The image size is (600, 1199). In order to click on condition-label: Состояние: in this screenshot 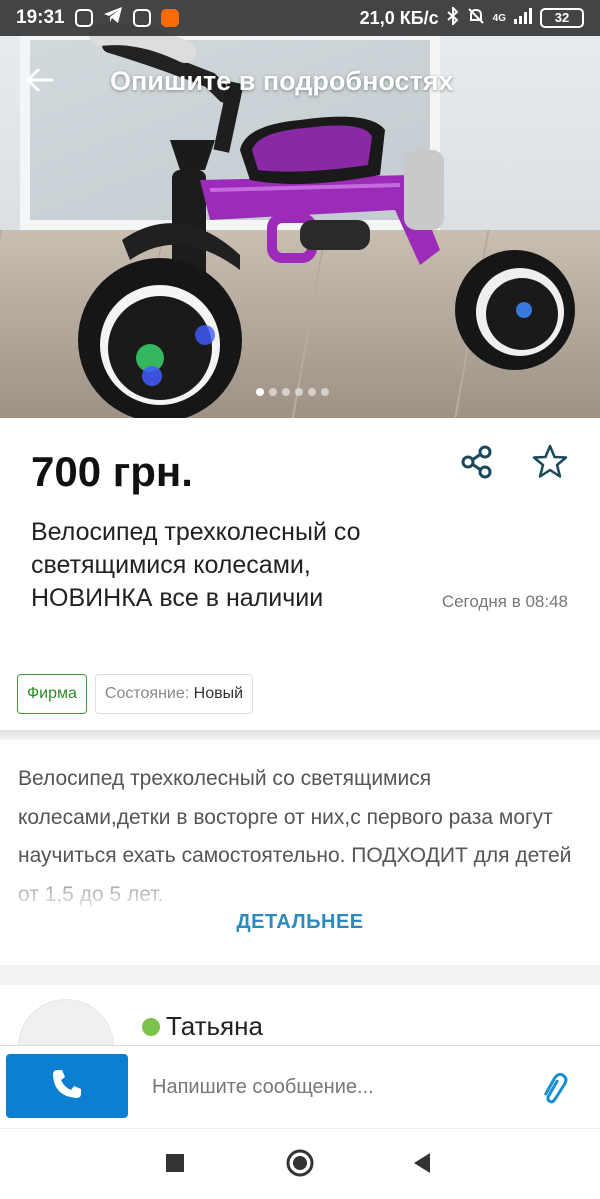, I will do `click(147, 693)`.